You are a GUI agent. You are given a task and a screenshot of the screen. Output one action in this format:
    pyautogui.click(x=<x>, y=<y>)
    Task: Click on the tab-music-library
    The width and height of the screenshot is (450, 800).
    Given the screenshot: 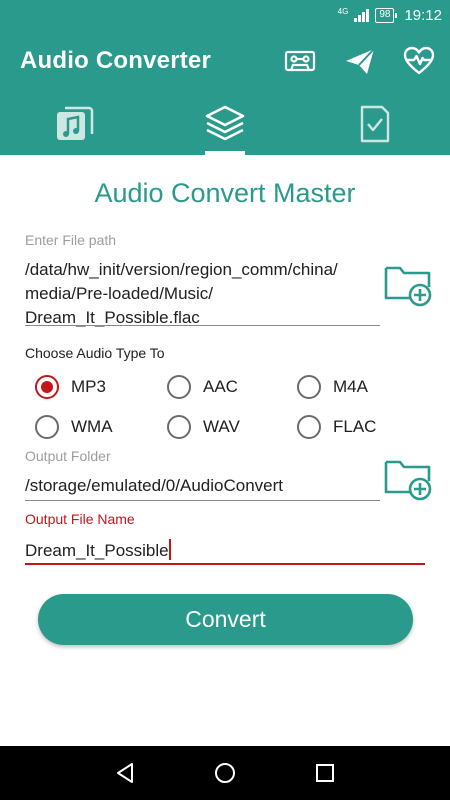 What is the action you would take?
    pyautogui.click(x=75, y=128)
    